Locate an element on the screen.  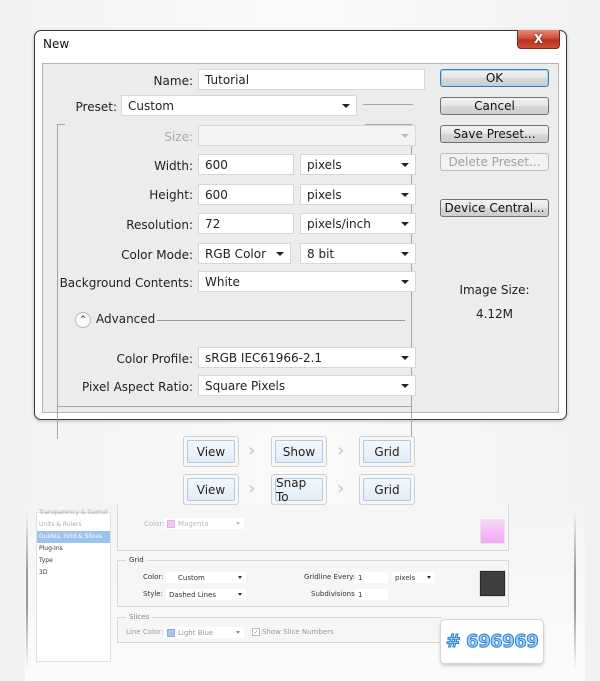
breadcrumb-item: Show is located at coordinates (299, 451).